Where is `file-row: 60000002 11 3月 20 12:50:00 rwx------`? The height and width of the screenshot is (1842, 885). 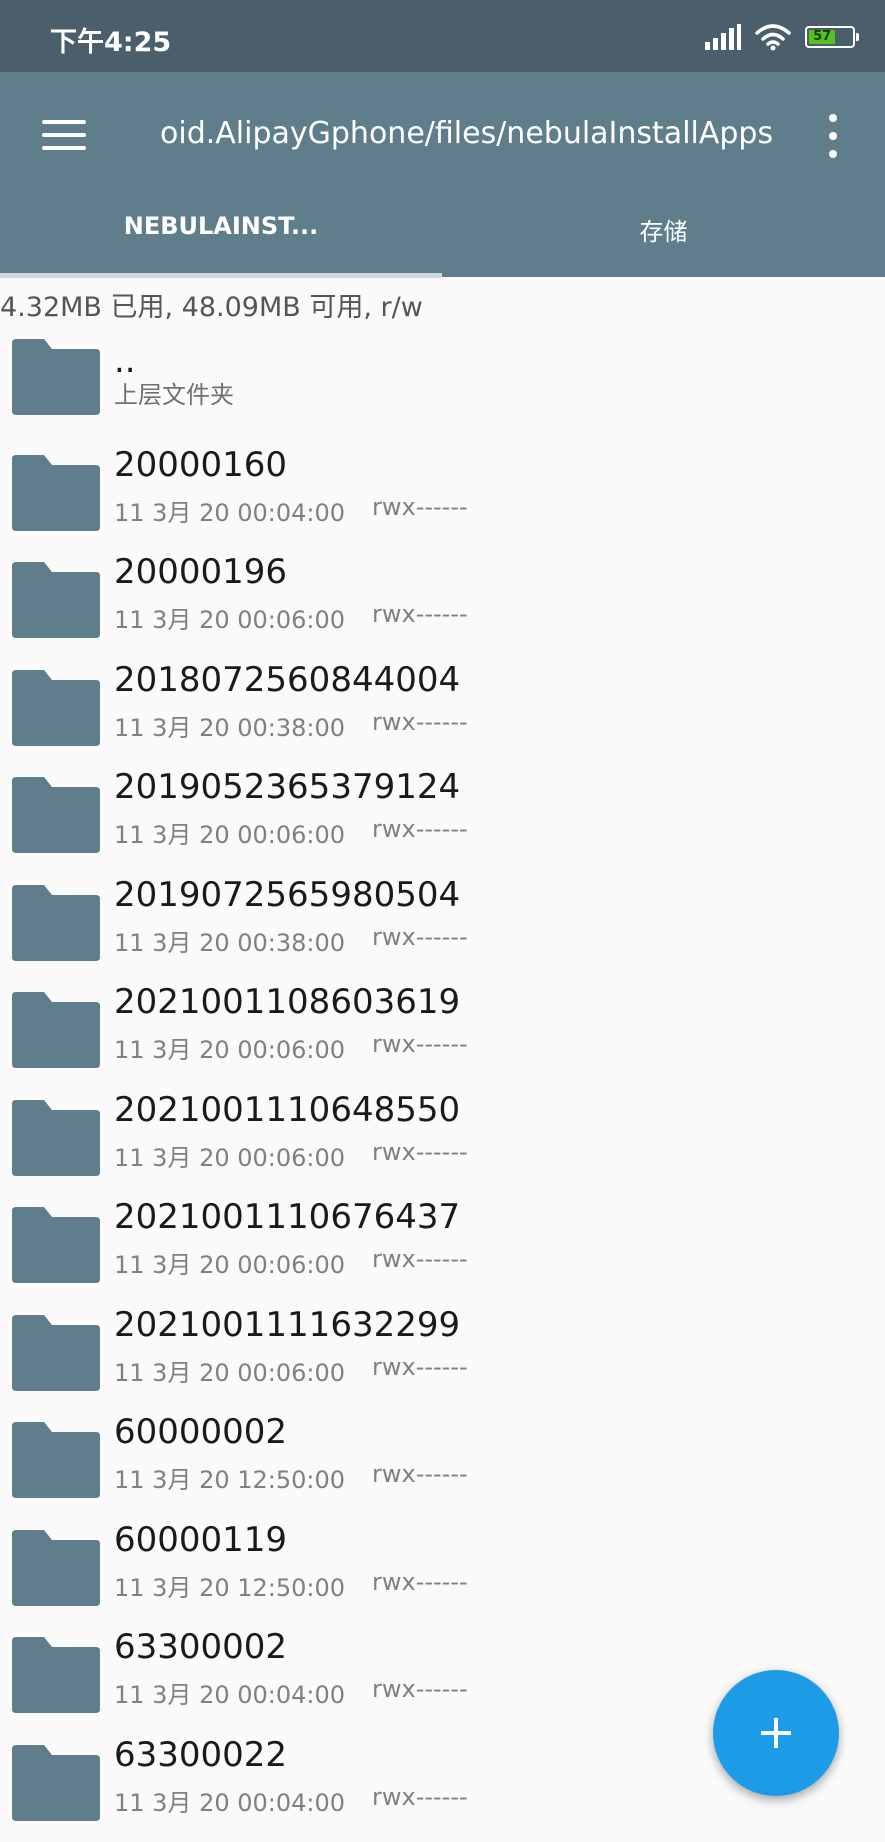
file-row: 60000002 11 3月 20 12:50:00 rwx------ is located at coordinates (442, 1461).